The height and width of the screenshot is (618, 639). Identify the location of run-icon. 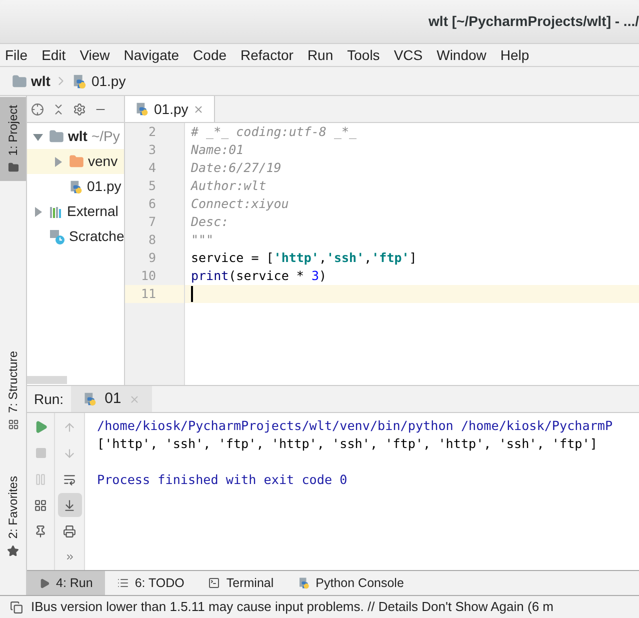
(41, 427).